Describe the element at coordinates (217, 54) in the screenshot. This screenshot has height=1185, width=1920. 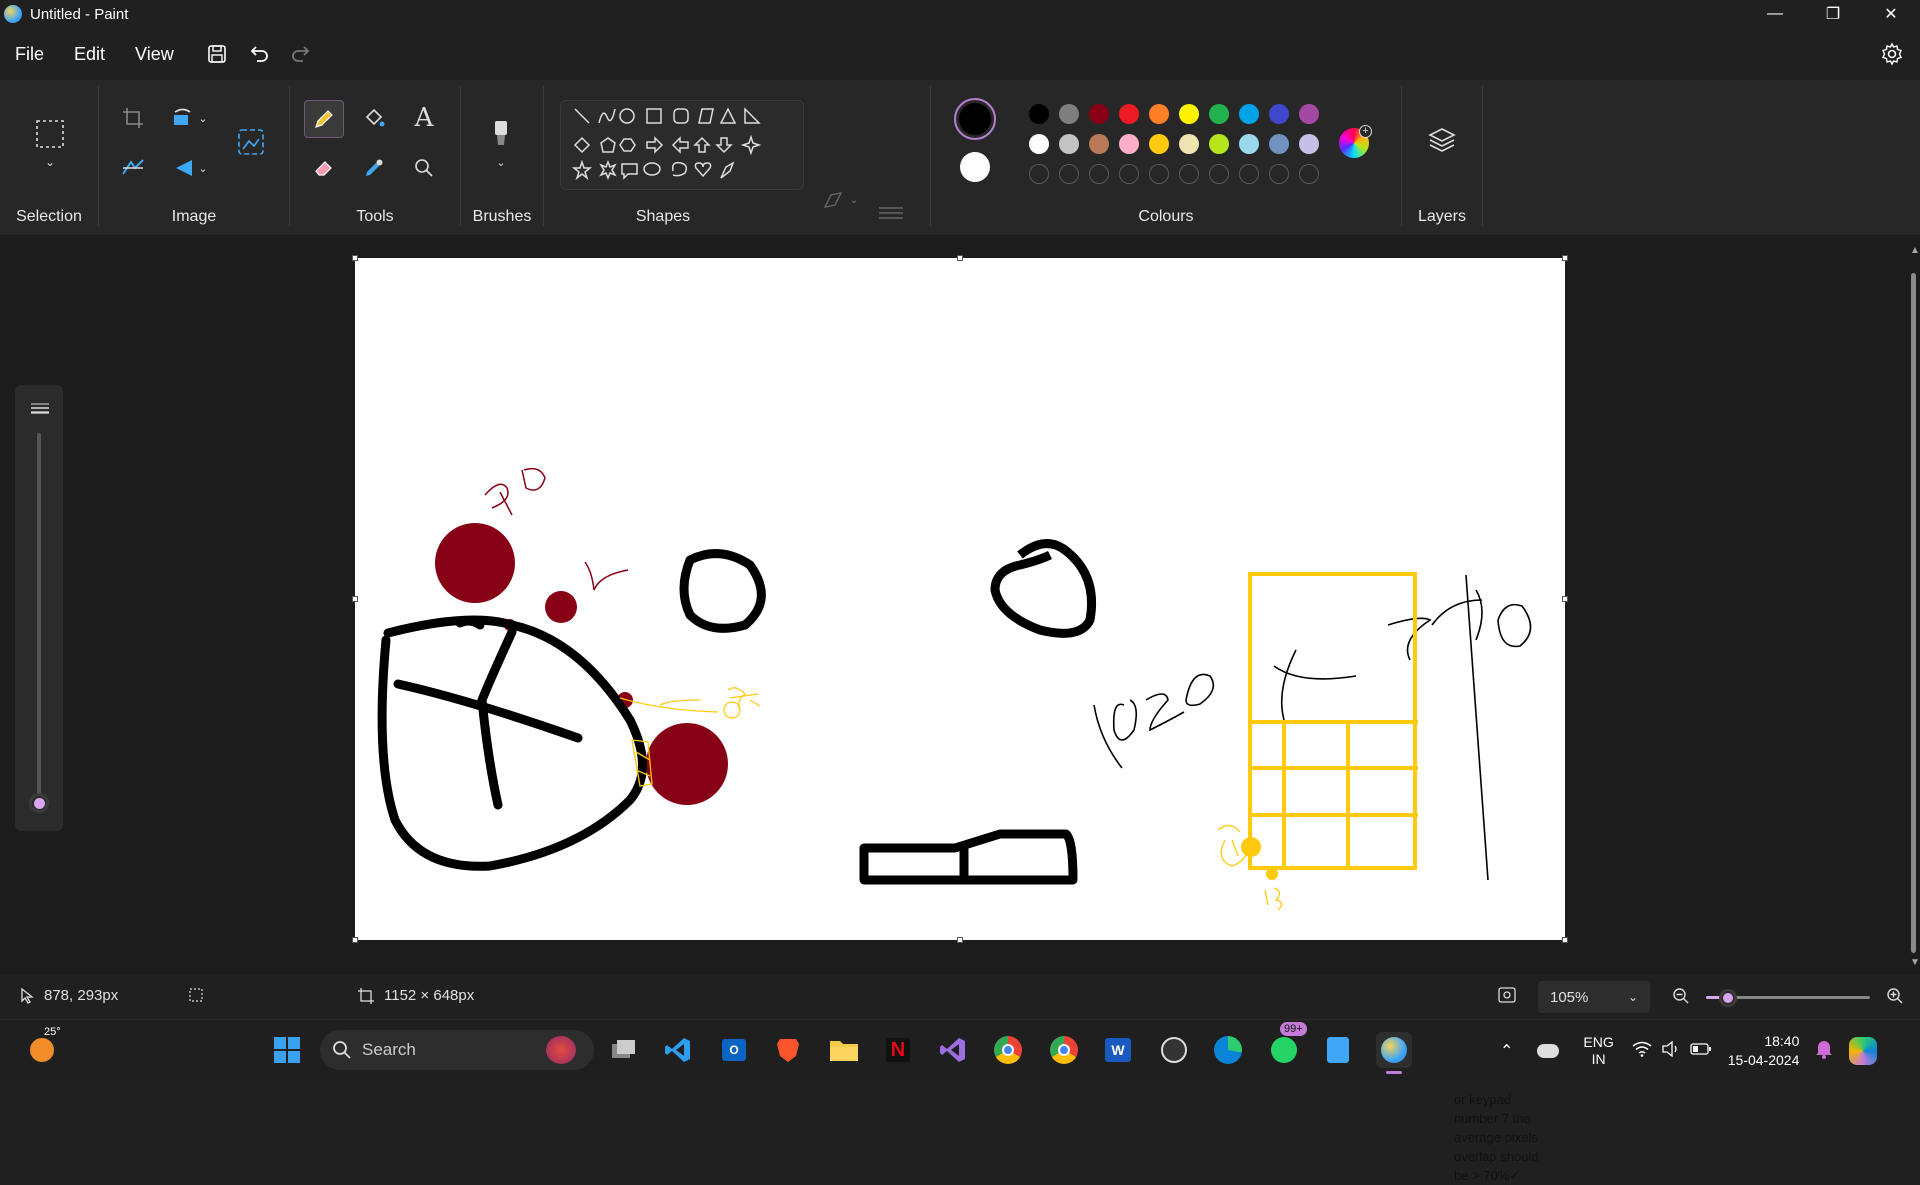
I see `save-icon` at that location.